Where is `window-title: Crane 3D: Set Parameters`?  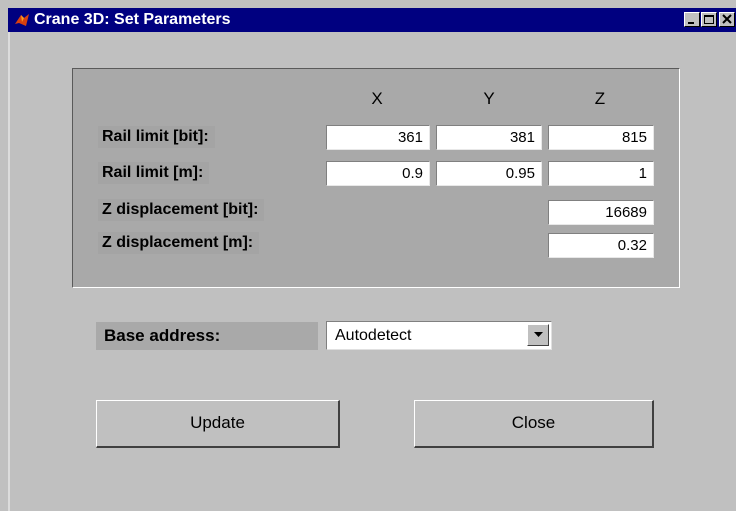 window-title: Crane 3D: Set Parameters is located at coordinates (132, 19).